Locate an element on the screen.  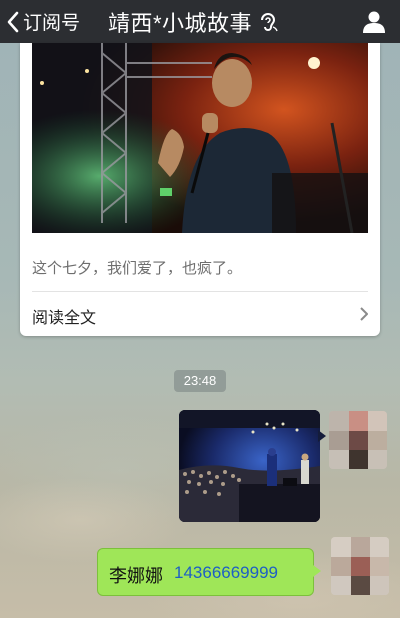
back-label: 订阅号 is located at coordinates (52, 23).